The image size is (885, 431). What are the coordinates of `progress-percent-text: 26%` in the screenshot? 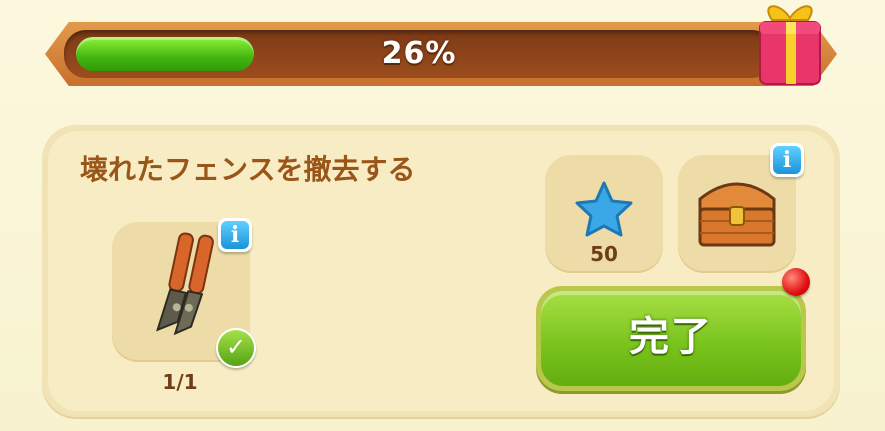 It's located at (419, 53).